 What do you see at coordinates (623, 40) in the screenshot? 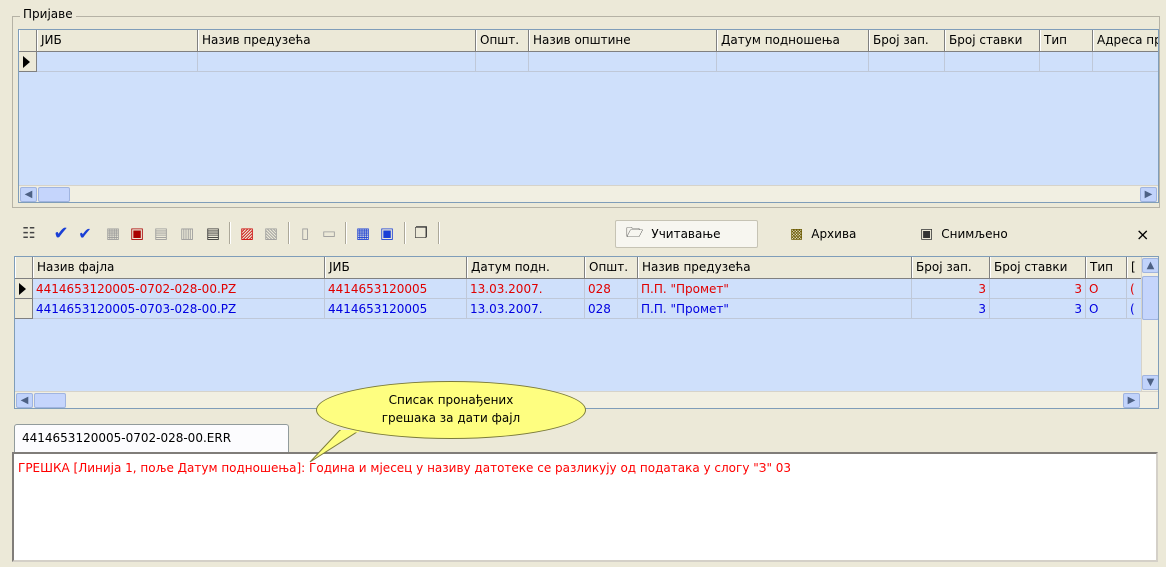
I see `col-opstina-name: Назив општине` at bounding box center [623, 40].